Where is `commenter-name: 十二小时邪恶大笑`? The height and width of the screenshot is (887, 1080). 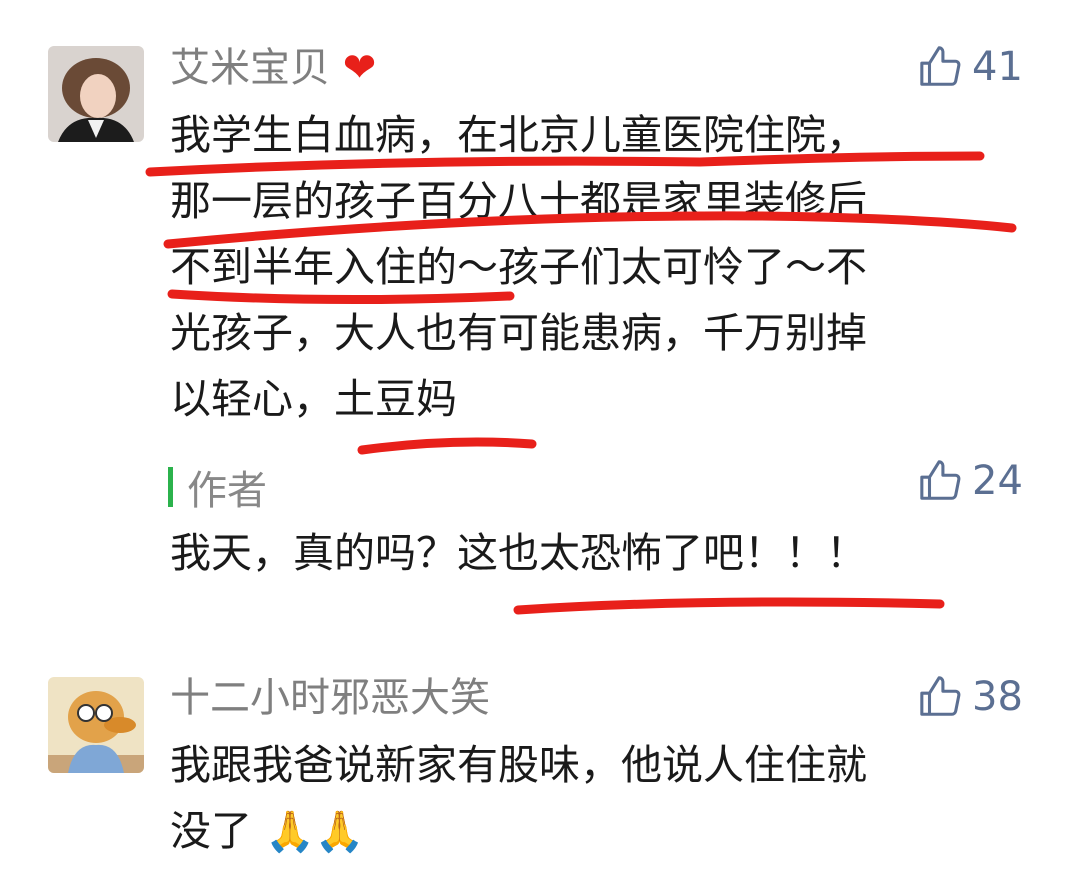
commenter-name: 十二小时邪恶大笑 is located at coordinates (330, 698).